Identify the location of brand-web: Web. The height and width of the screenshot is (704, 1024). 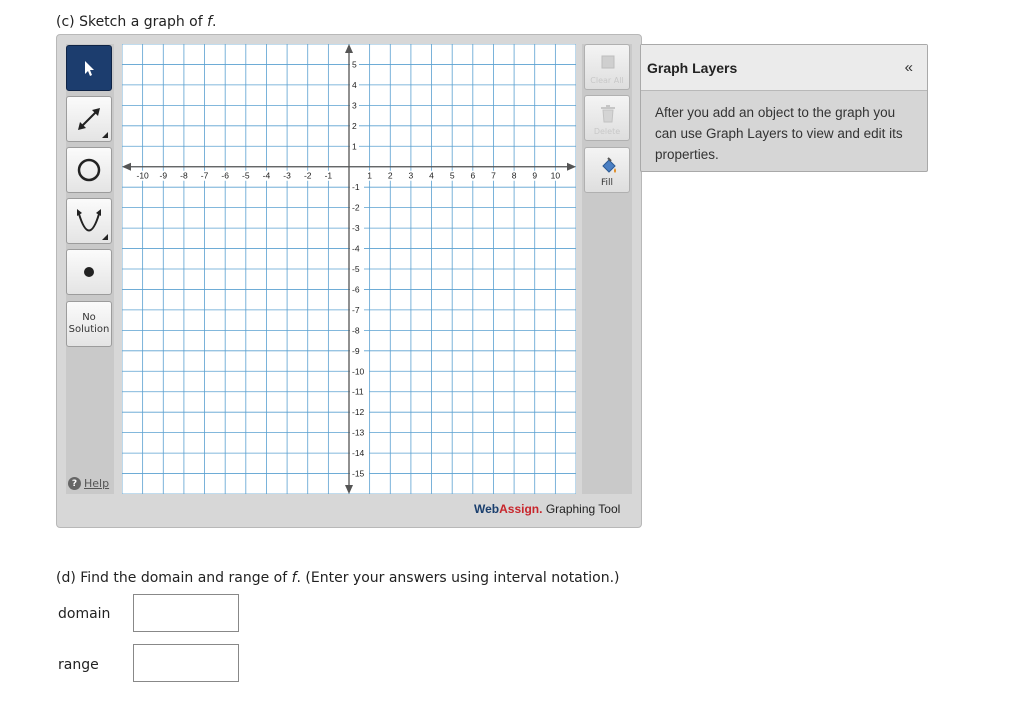
(487, 509).